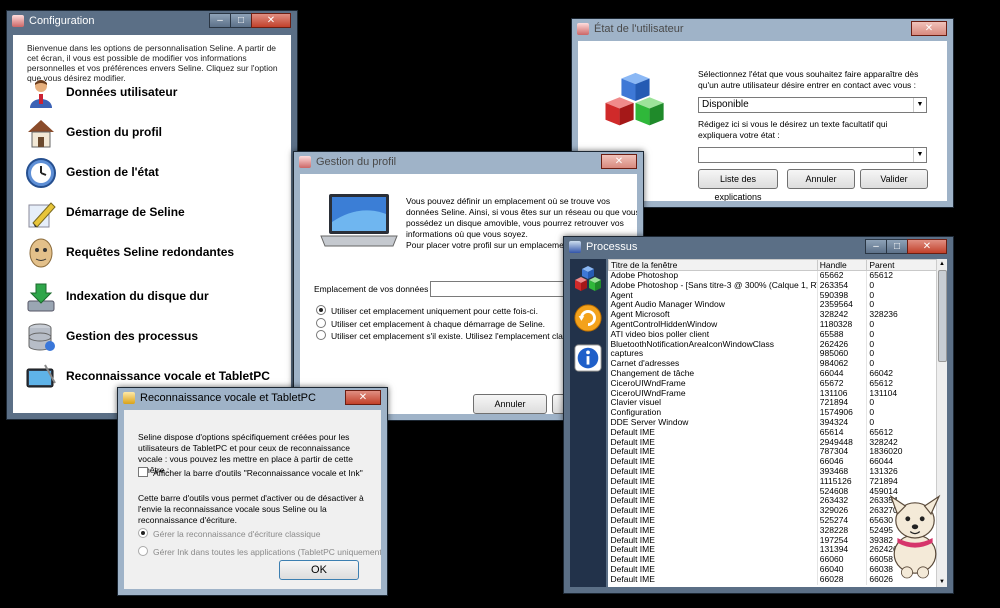 The height and width of the screenshot is (608, 1000). Describe the element at coordinates (777, 315) in the screenshot. I see `table-row: Agent Microsoft 328242 328236` at that location.